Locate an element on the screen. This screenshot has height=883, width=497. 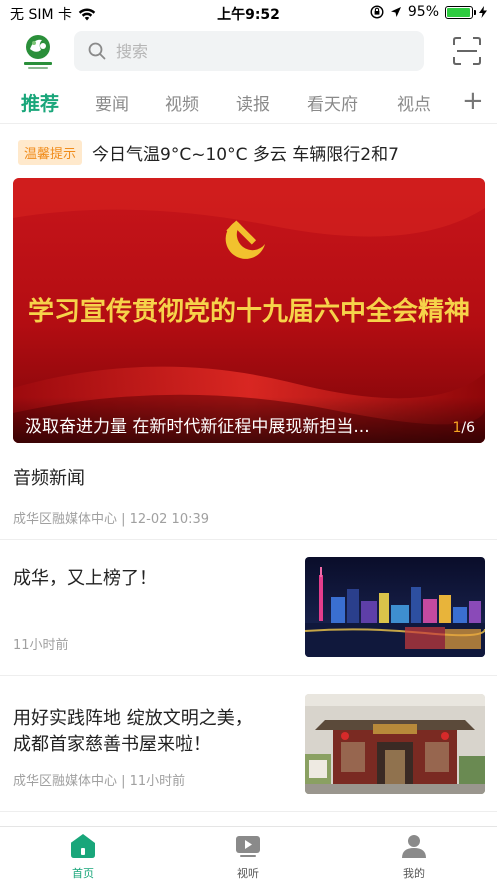
bottom-nav: 首页 视听 我的 is located at coordinates (248, 854).